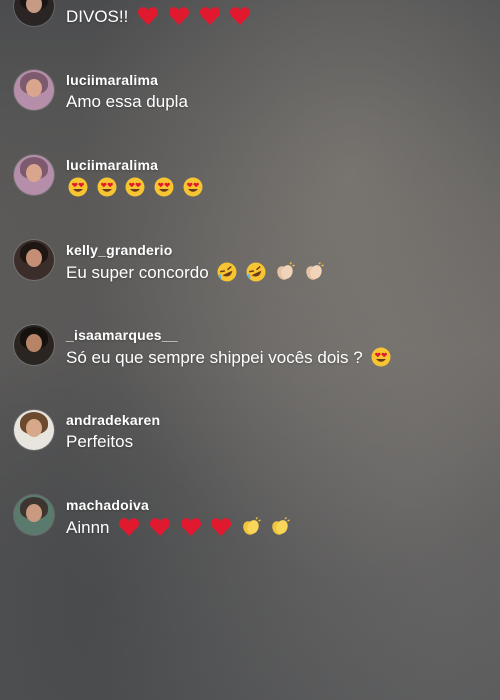 The image size is (500, 700). Describe the element at coordinates (249, 185) in the screenshot. I see `comment-item: luciimaralima` at that location.